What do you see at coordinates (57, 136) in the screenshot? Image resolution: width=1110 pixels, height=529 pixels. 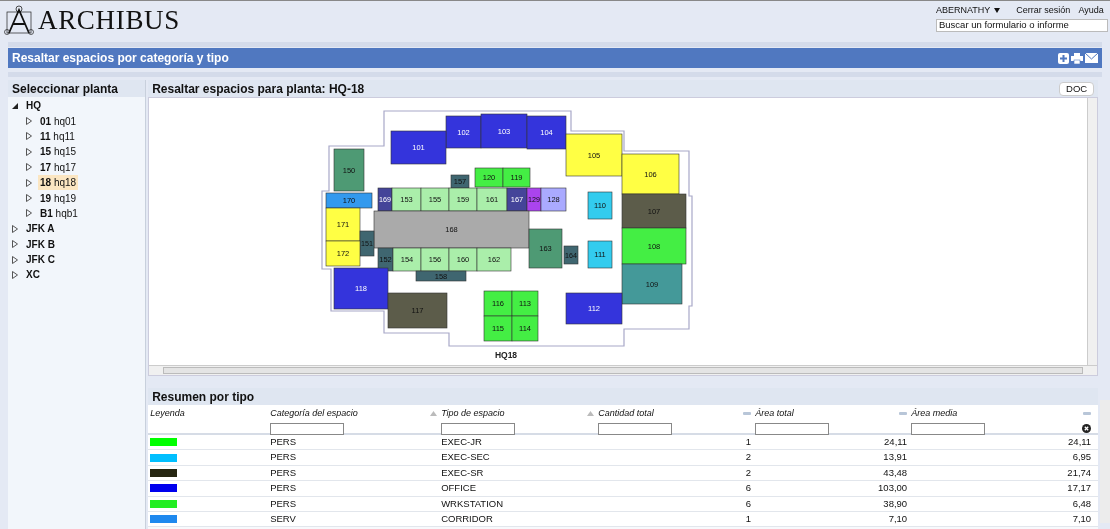 I see `tree-item: 11 hq11` at bounding box center [57, 136].